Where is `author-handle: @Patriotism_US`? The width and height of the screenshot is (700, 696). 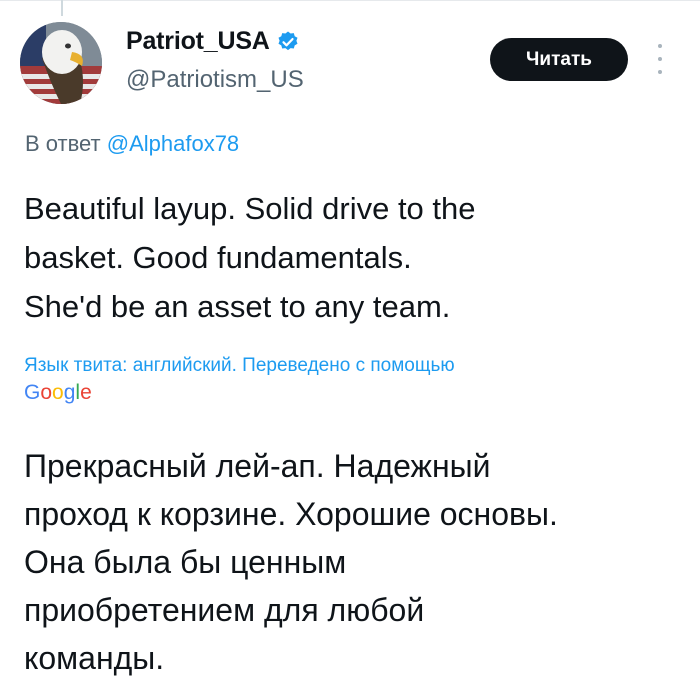
author-handle: @Patriotism_US is located at coordinates (215, 80).